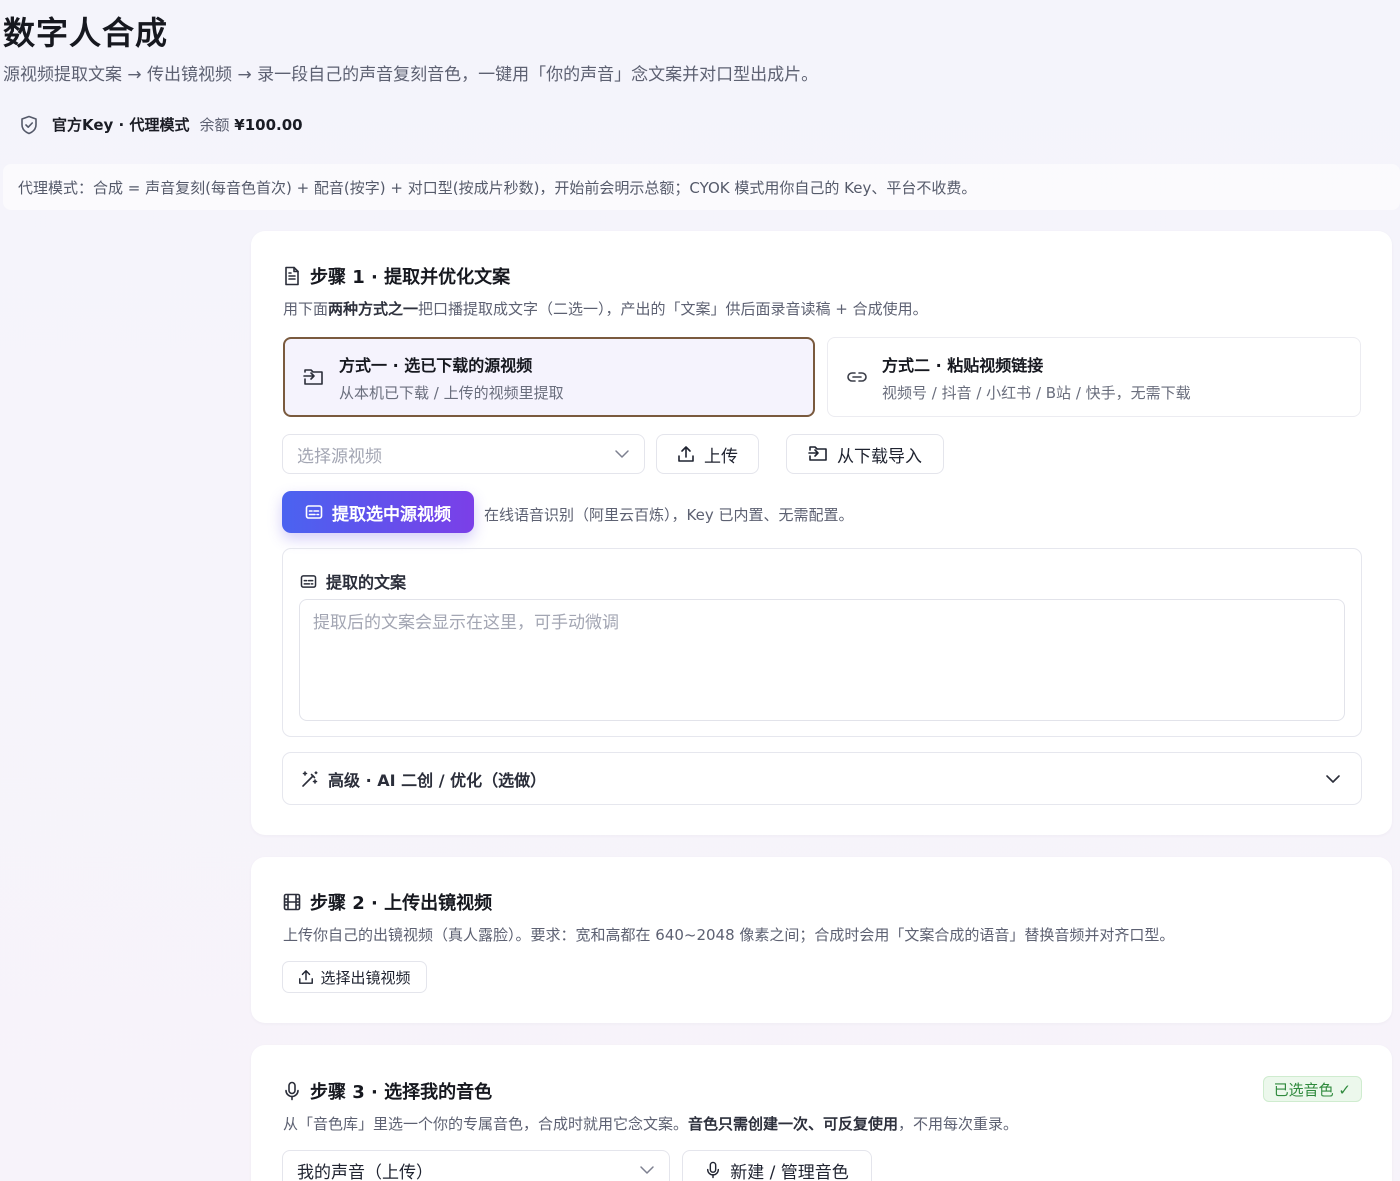  What do you see at coordinates (29, 124) in the screenshot?
I see `shield-check-icon` at bounding box center [29, 124].